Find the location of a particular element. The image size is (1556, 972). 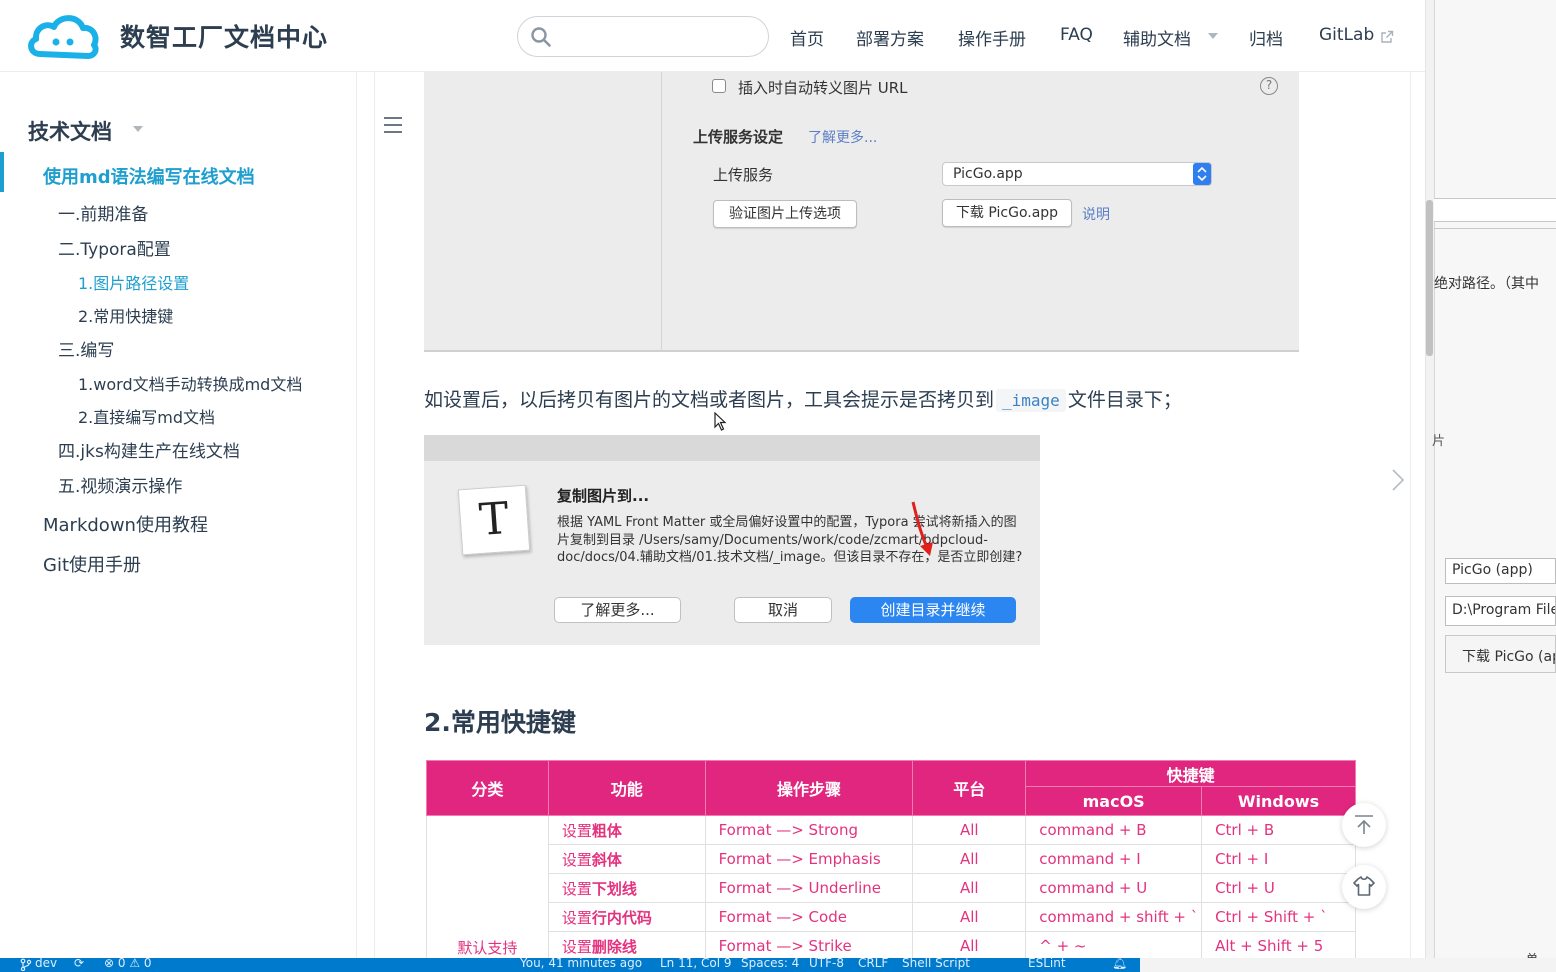

help-icon: ? is located at coordinates (1269, 86).